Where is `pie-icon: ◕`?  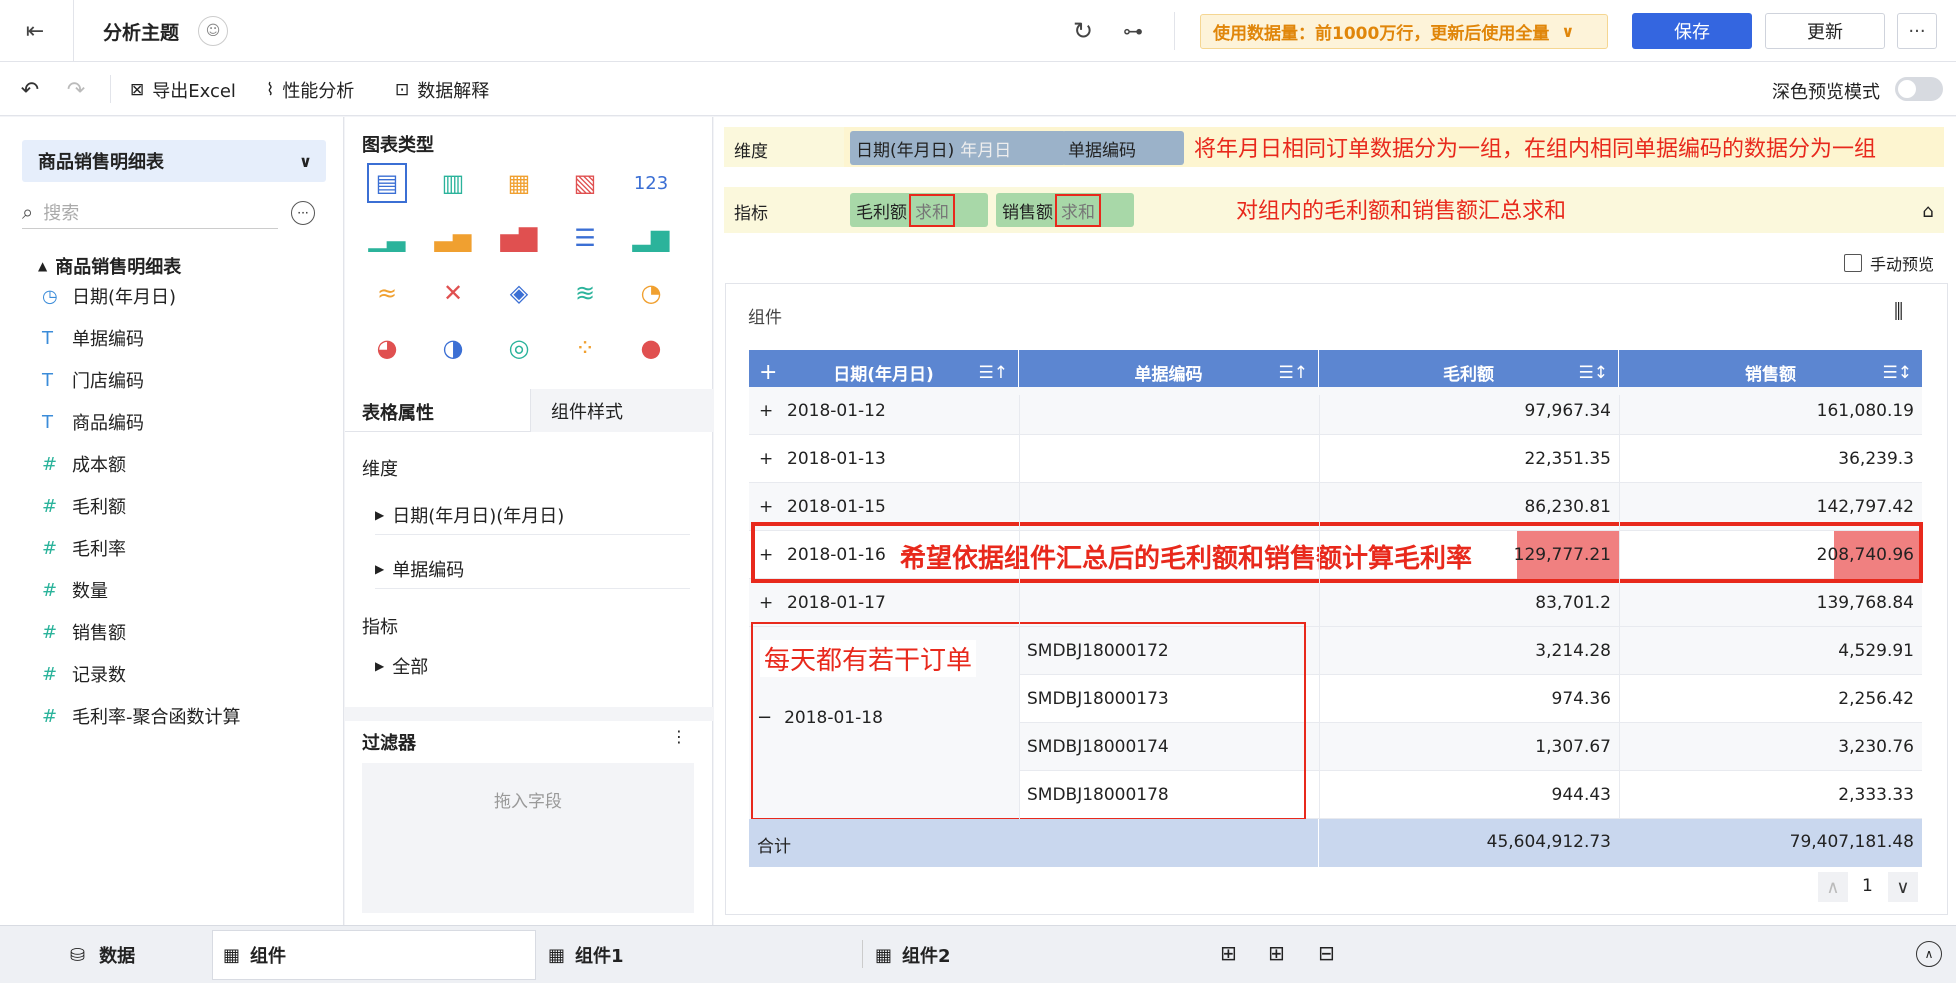
pie-icon: ◕ is located at coordinates (387, 348).